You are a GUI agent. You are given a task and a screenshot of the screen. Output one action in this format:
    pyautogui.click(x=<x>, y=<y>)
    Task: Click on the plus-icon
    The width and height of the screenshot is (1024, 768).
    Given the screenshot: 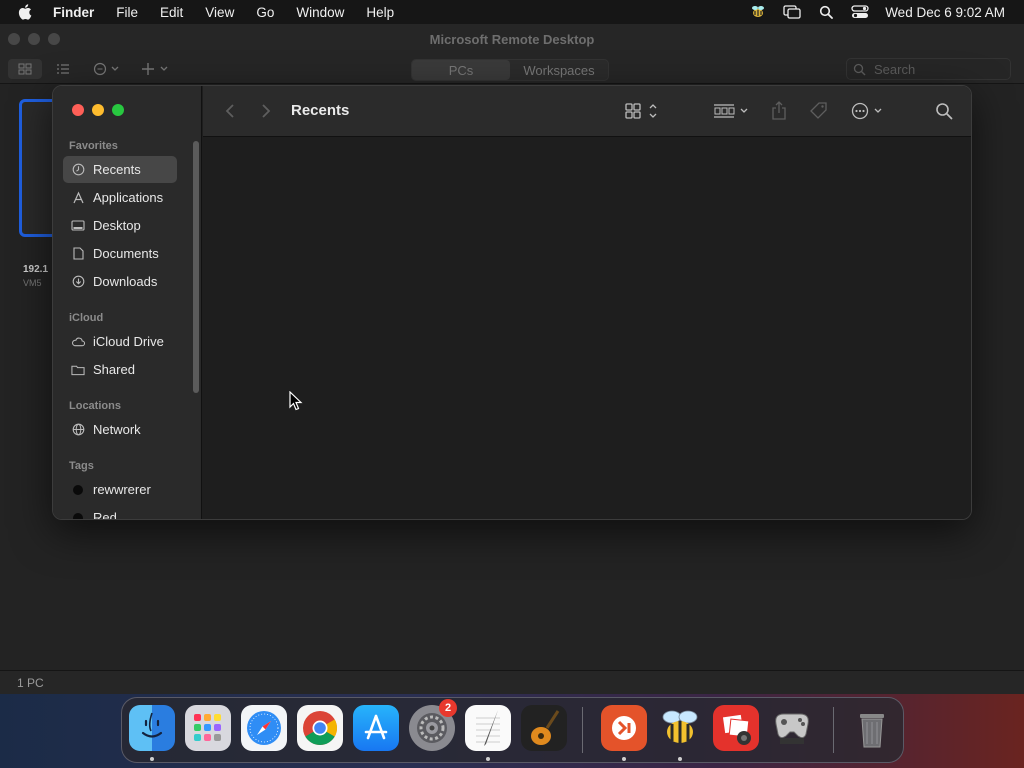 What is the action you would take?
    pyautogui.click(x=155, y=69)
    